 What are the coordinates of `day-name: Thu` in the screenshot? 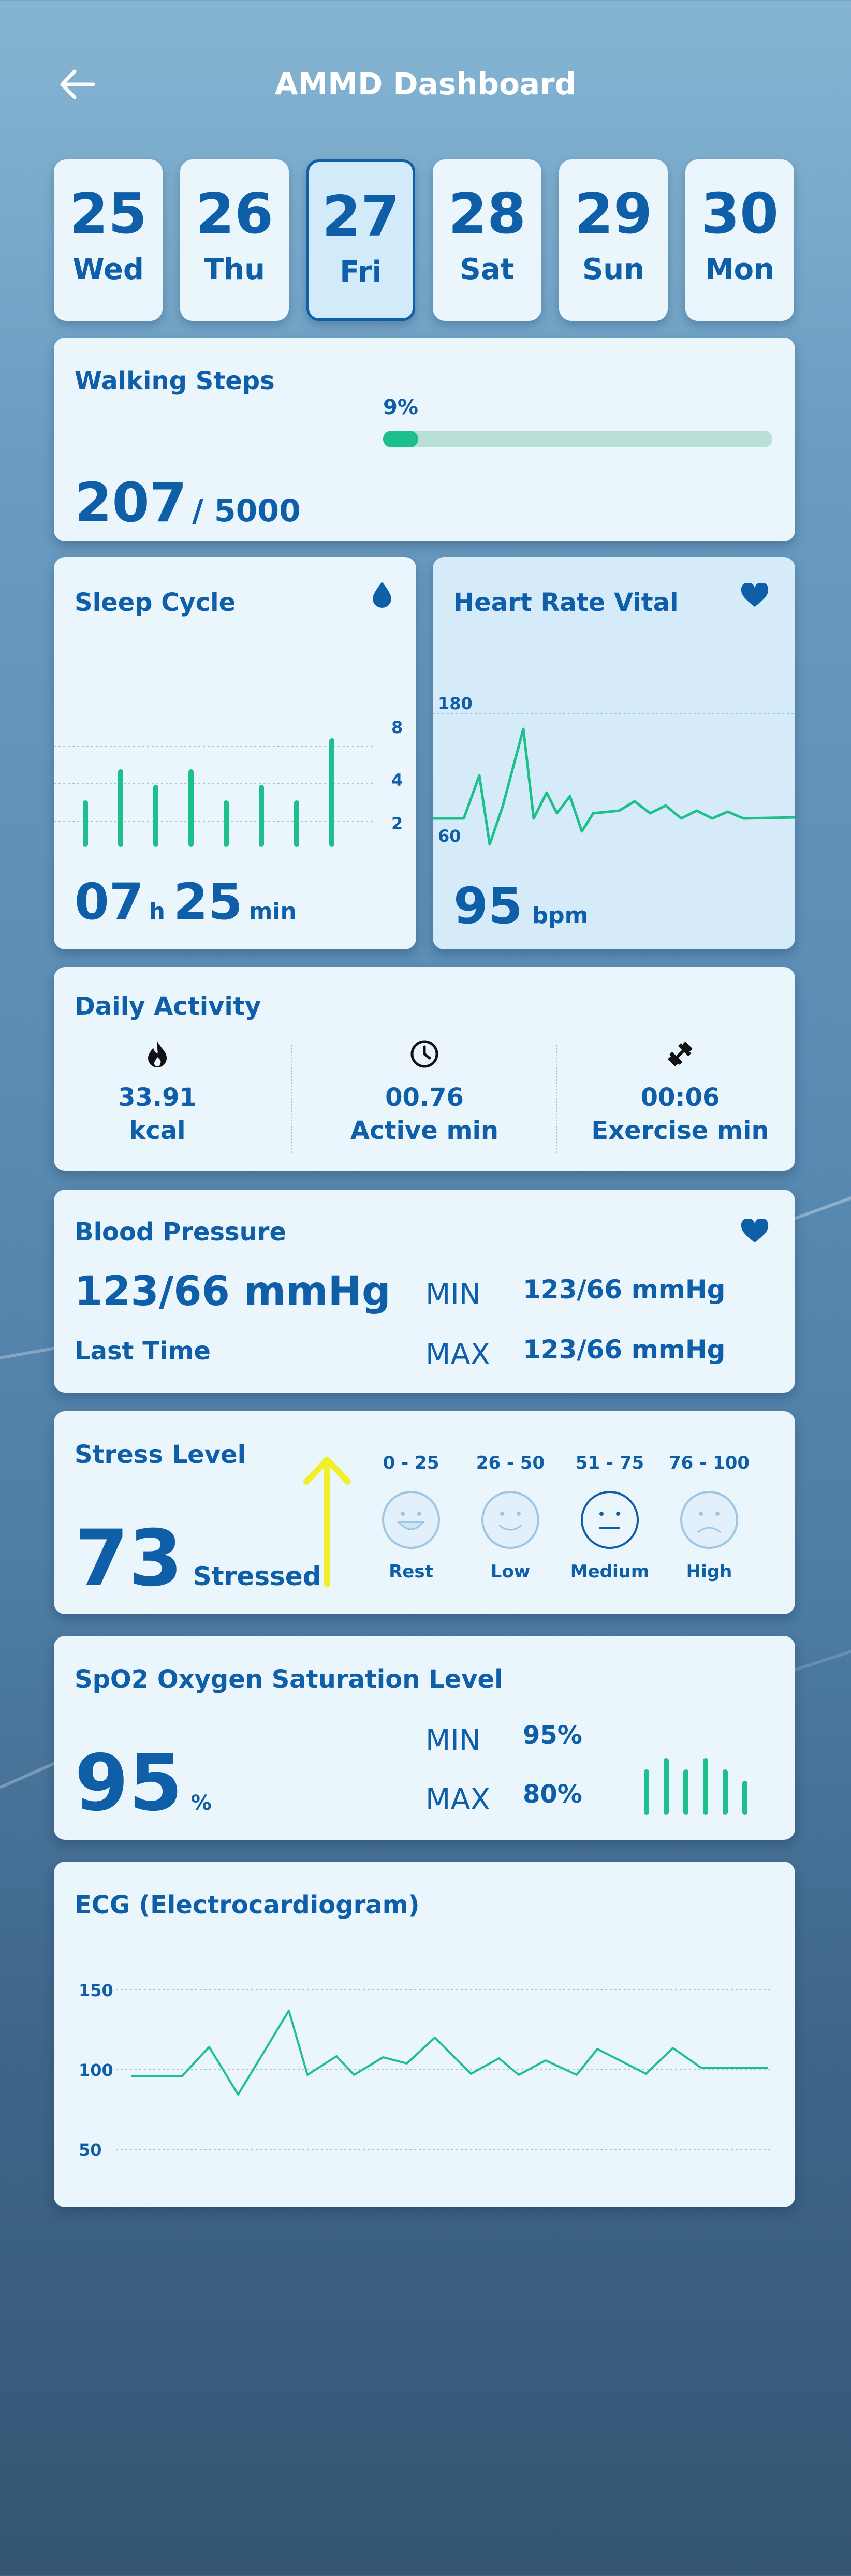 It's located at (234, 269).